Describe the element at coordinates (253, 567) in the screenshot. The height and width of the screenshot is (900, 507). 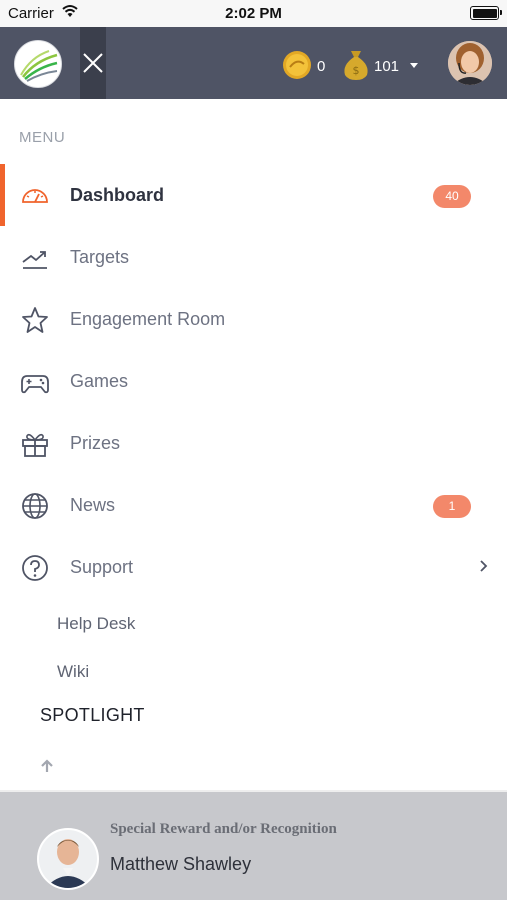
I see `menu-item-support: Support` at that location.